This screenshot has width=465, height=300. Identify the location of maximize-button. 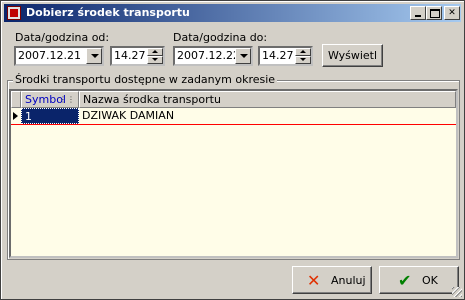
(434, 13).